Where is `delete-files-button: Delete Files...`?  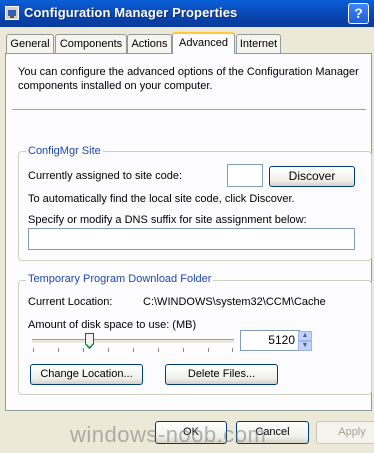
delete-files-button: Delete Files... is located at coordinates (221, 374).